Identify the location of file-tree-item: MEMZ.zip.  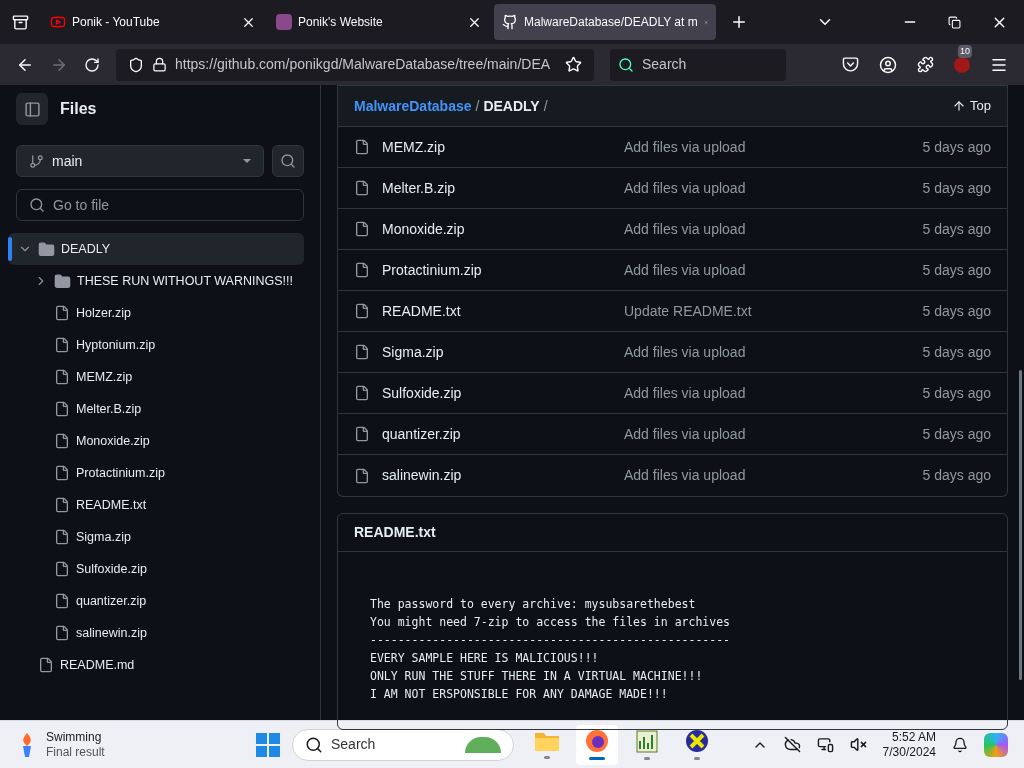
(156, 377).